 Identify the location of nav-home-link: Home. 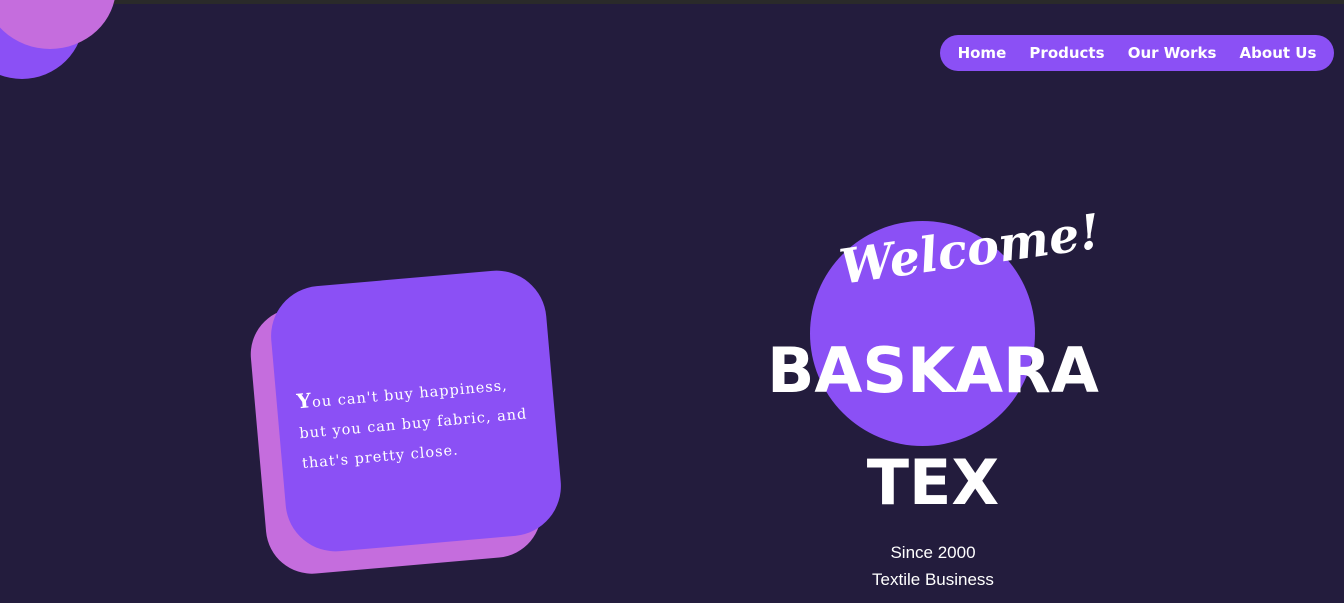
(982, 53).